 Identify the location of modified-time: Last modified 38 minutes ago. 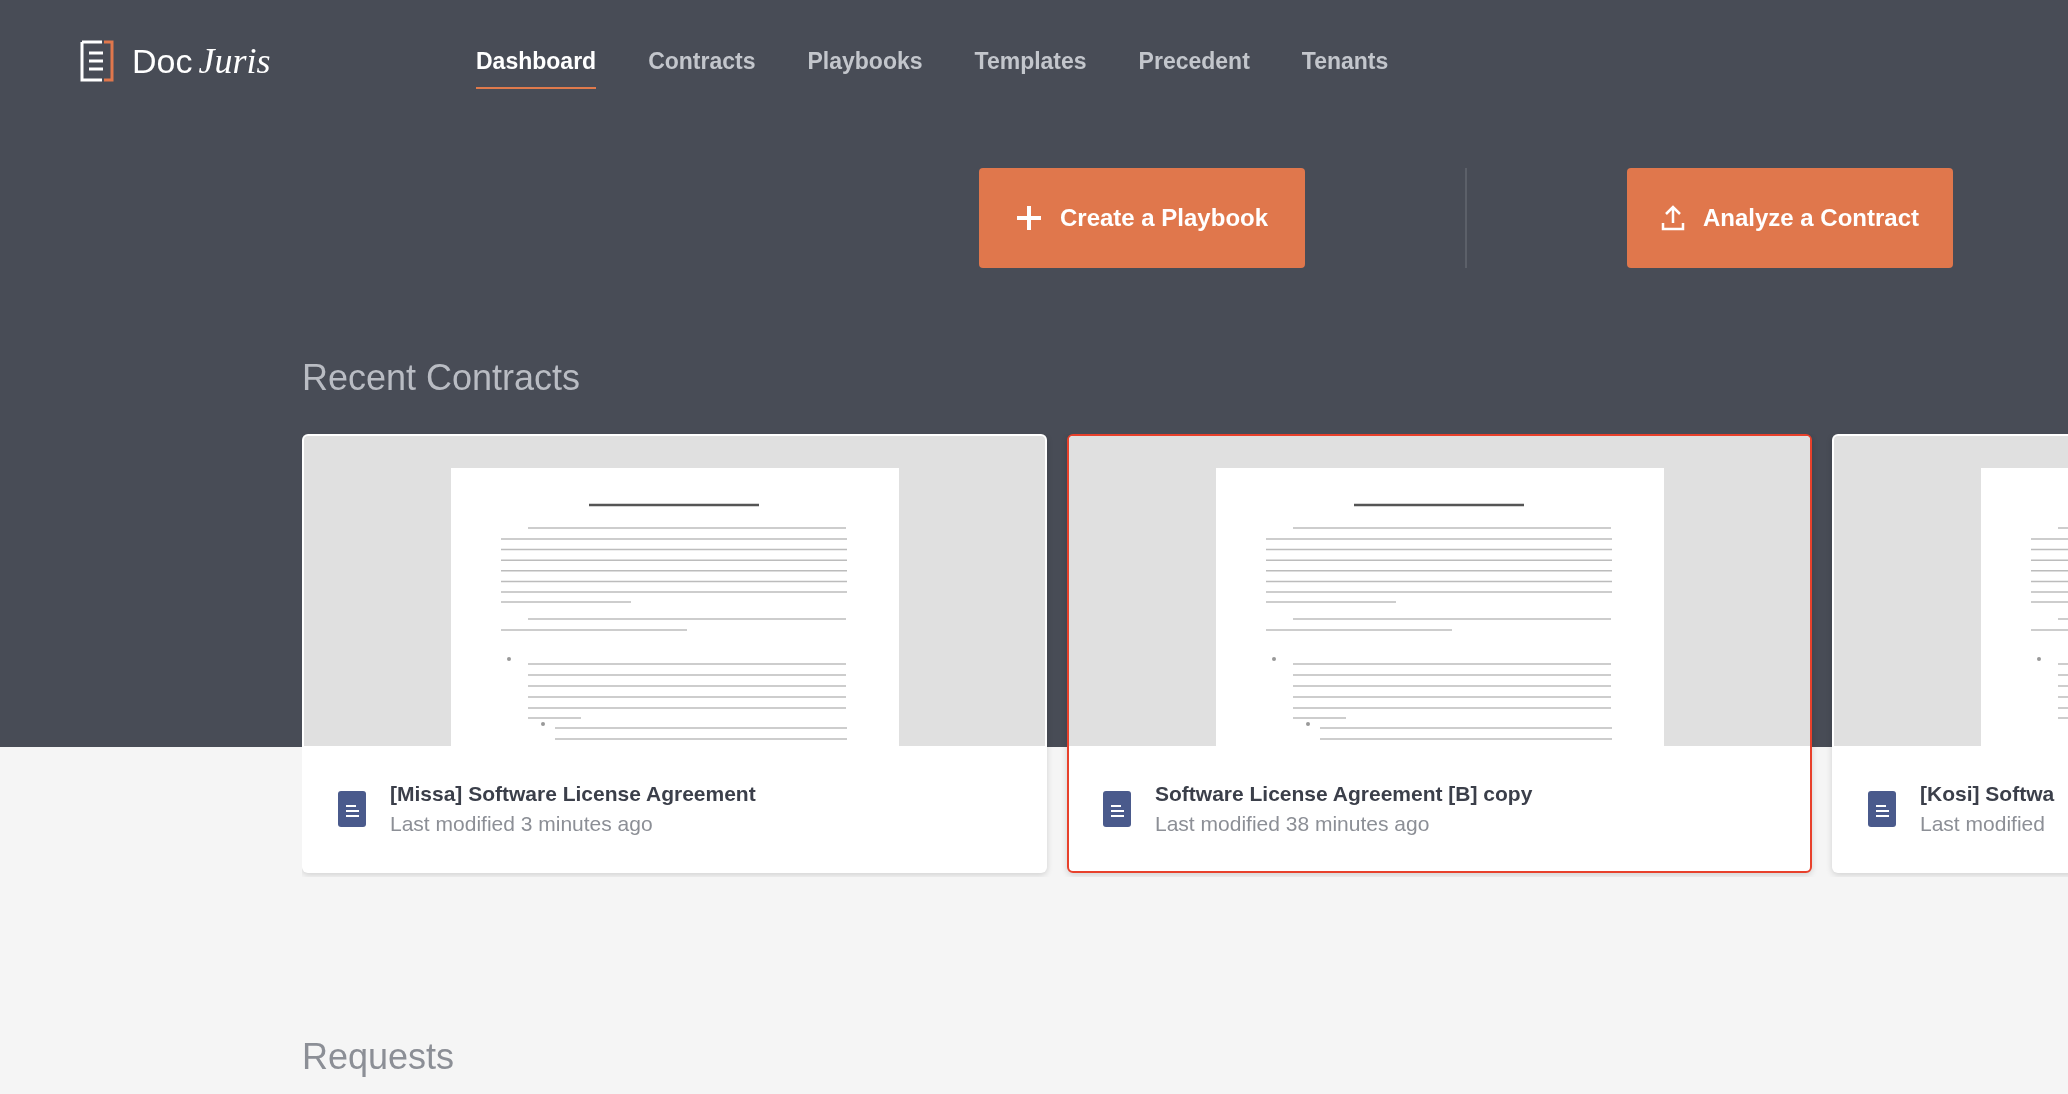
(1293, 823).